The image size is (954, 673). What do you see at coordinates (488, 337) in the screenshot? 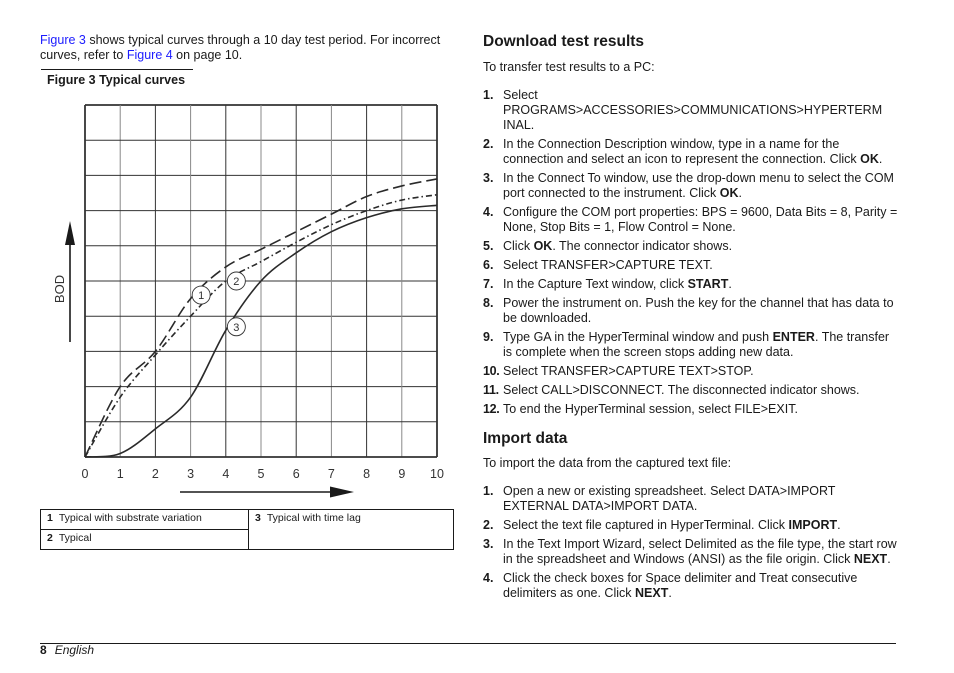
I see `step-number: 9.` at bounding box center [488, 337].